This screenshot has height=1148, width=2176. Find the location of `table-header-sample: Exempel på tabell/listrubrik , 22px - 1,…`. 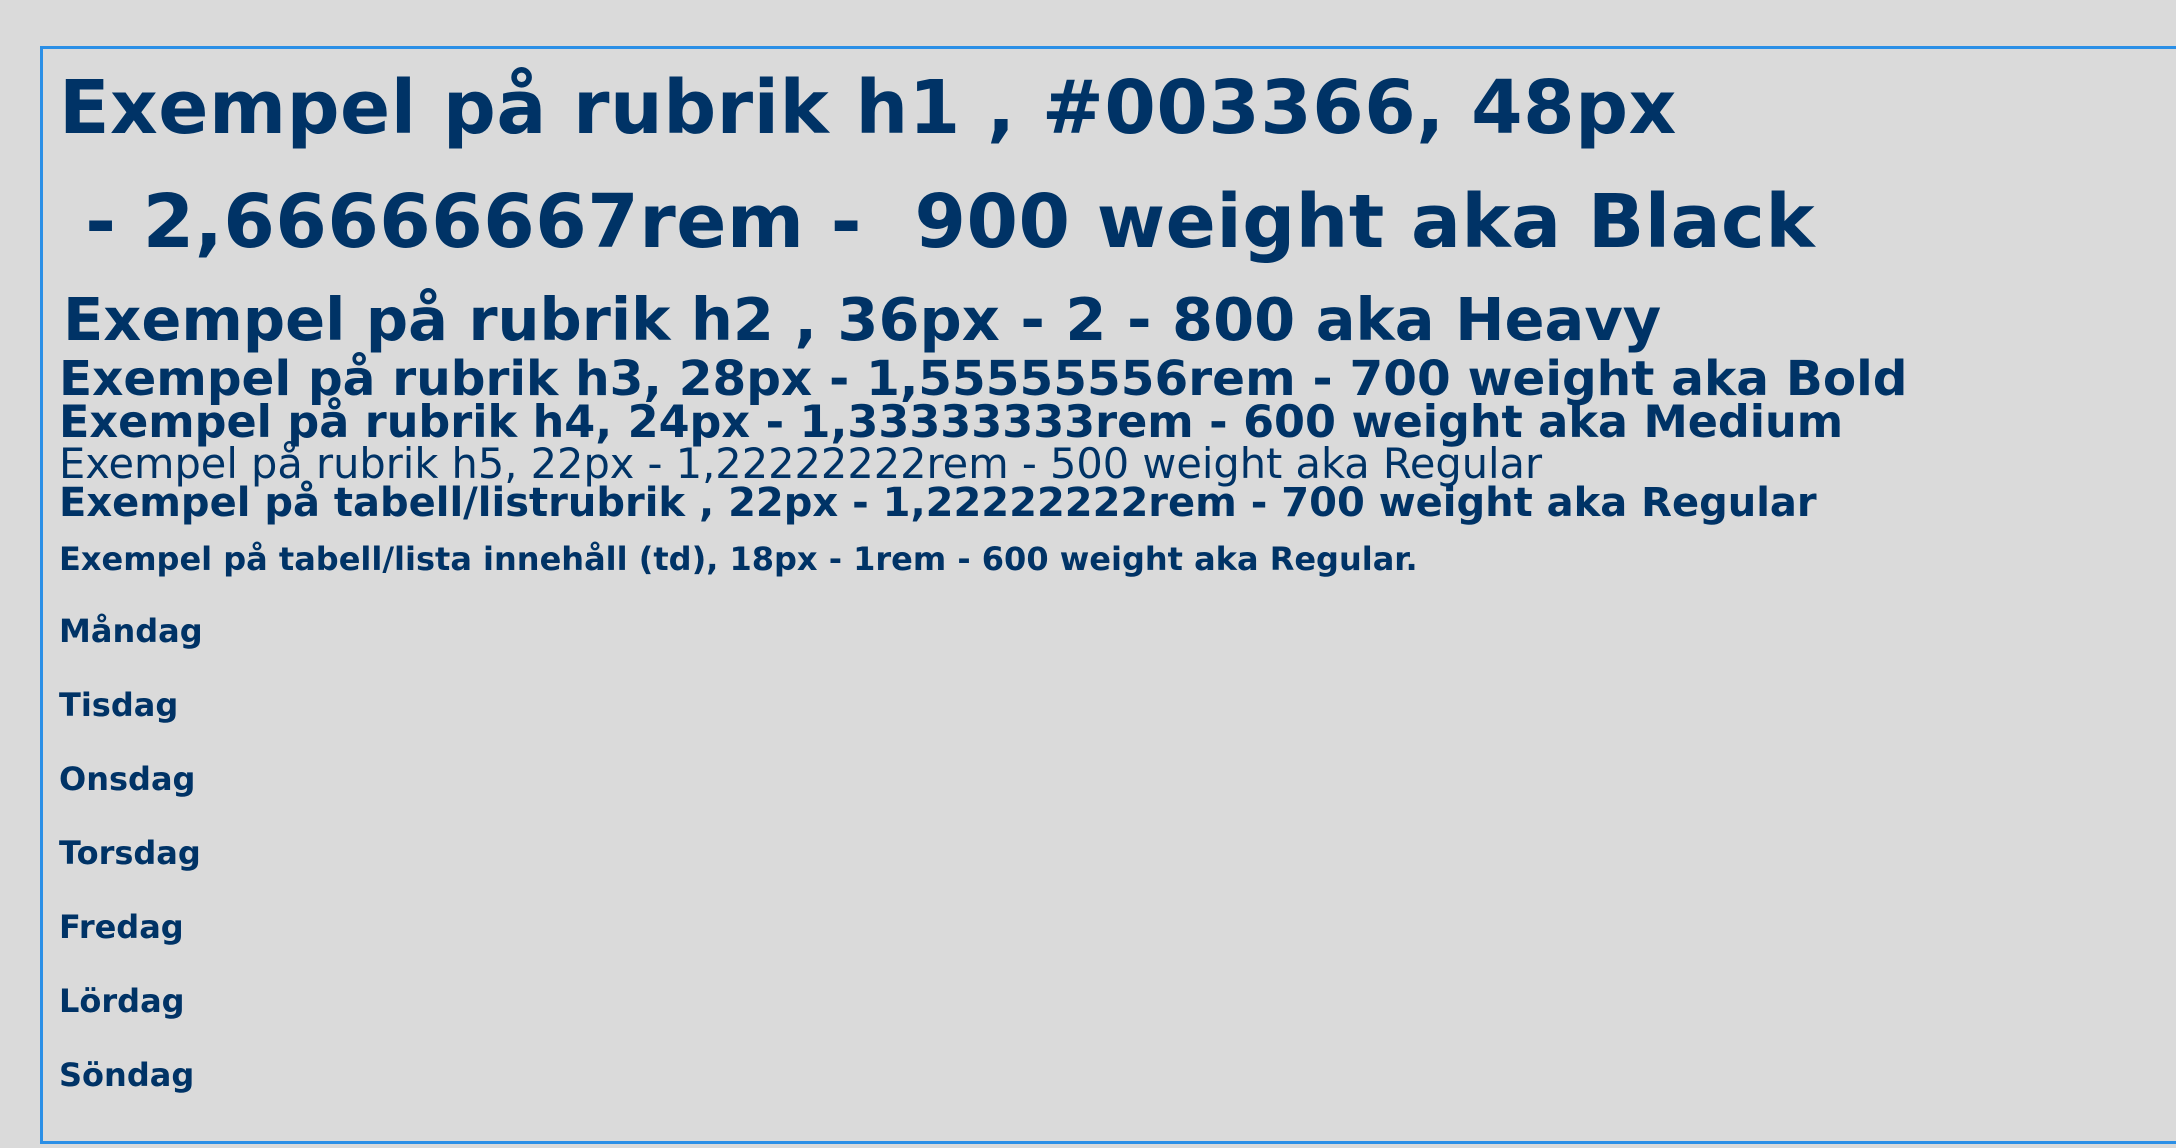

table-header-sample: Exempel på tabell/listrubrik , 22px - 1,… is located at coordinates (938, 503).